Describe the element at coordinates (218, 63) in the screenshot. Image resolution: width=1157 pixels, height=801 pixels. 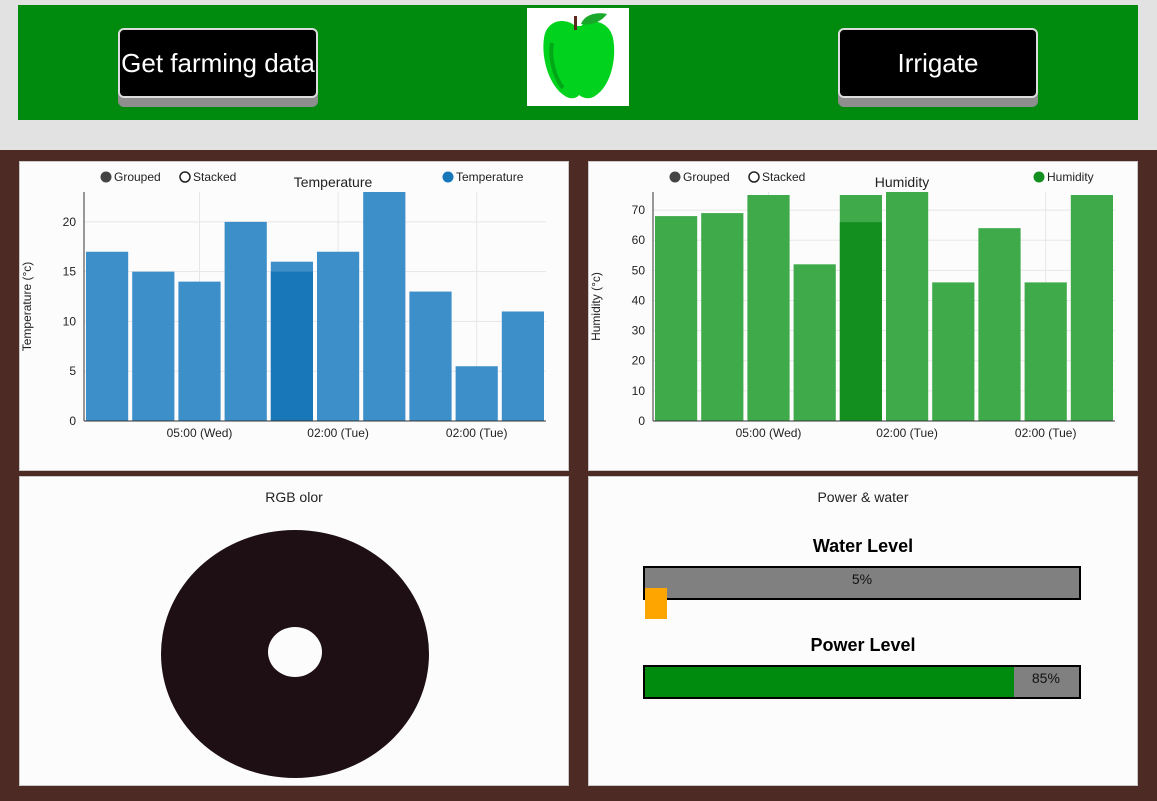
I see `get-farming-data-button: Get farming data` at that location.